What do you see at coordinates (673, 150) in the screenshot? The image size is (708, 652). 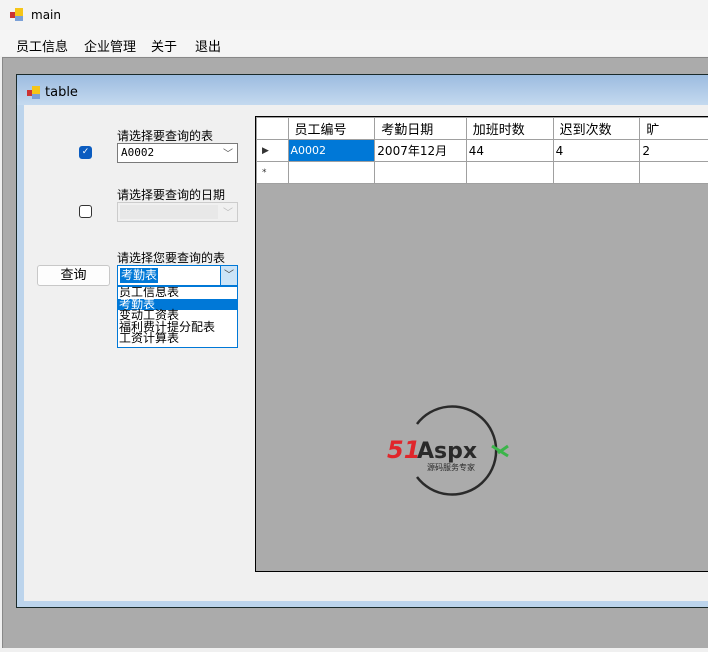 I see `cell: 2` at bounding box center [673, 150].